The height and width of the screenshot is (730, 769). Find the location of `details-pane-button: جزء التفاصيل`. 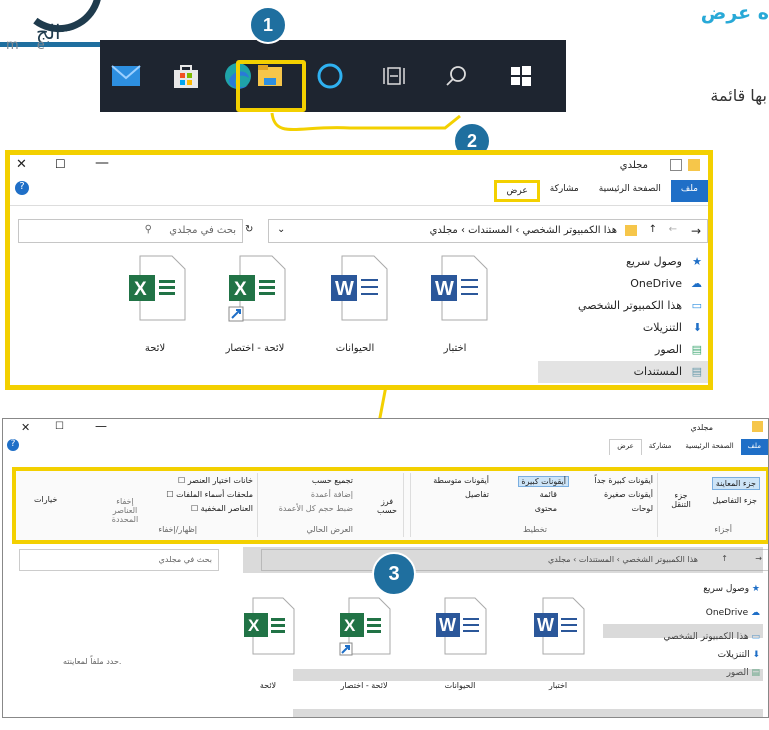

details-pane-button: جزء التفاصيل is located at coordinates (735, 500).